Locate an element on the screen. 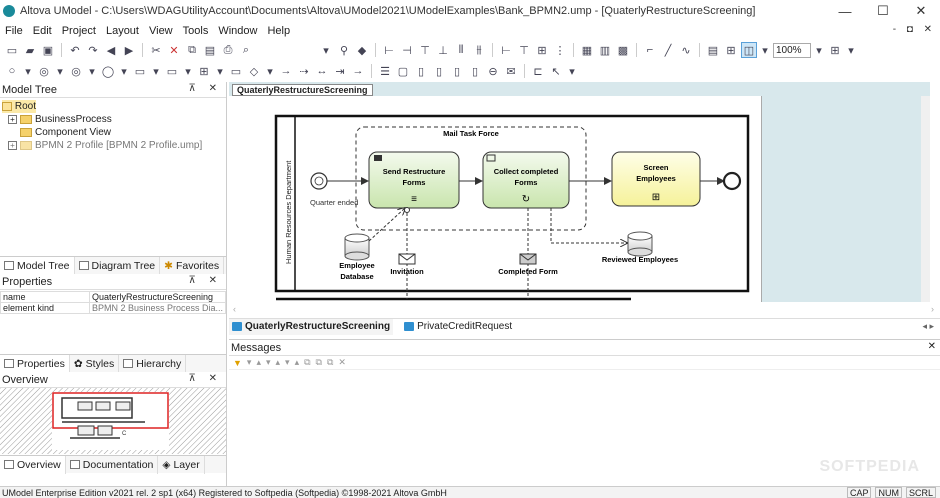 This screenshot has width=940, height=498. conditional-flow-icon: → is located at coordinates (358, 71).